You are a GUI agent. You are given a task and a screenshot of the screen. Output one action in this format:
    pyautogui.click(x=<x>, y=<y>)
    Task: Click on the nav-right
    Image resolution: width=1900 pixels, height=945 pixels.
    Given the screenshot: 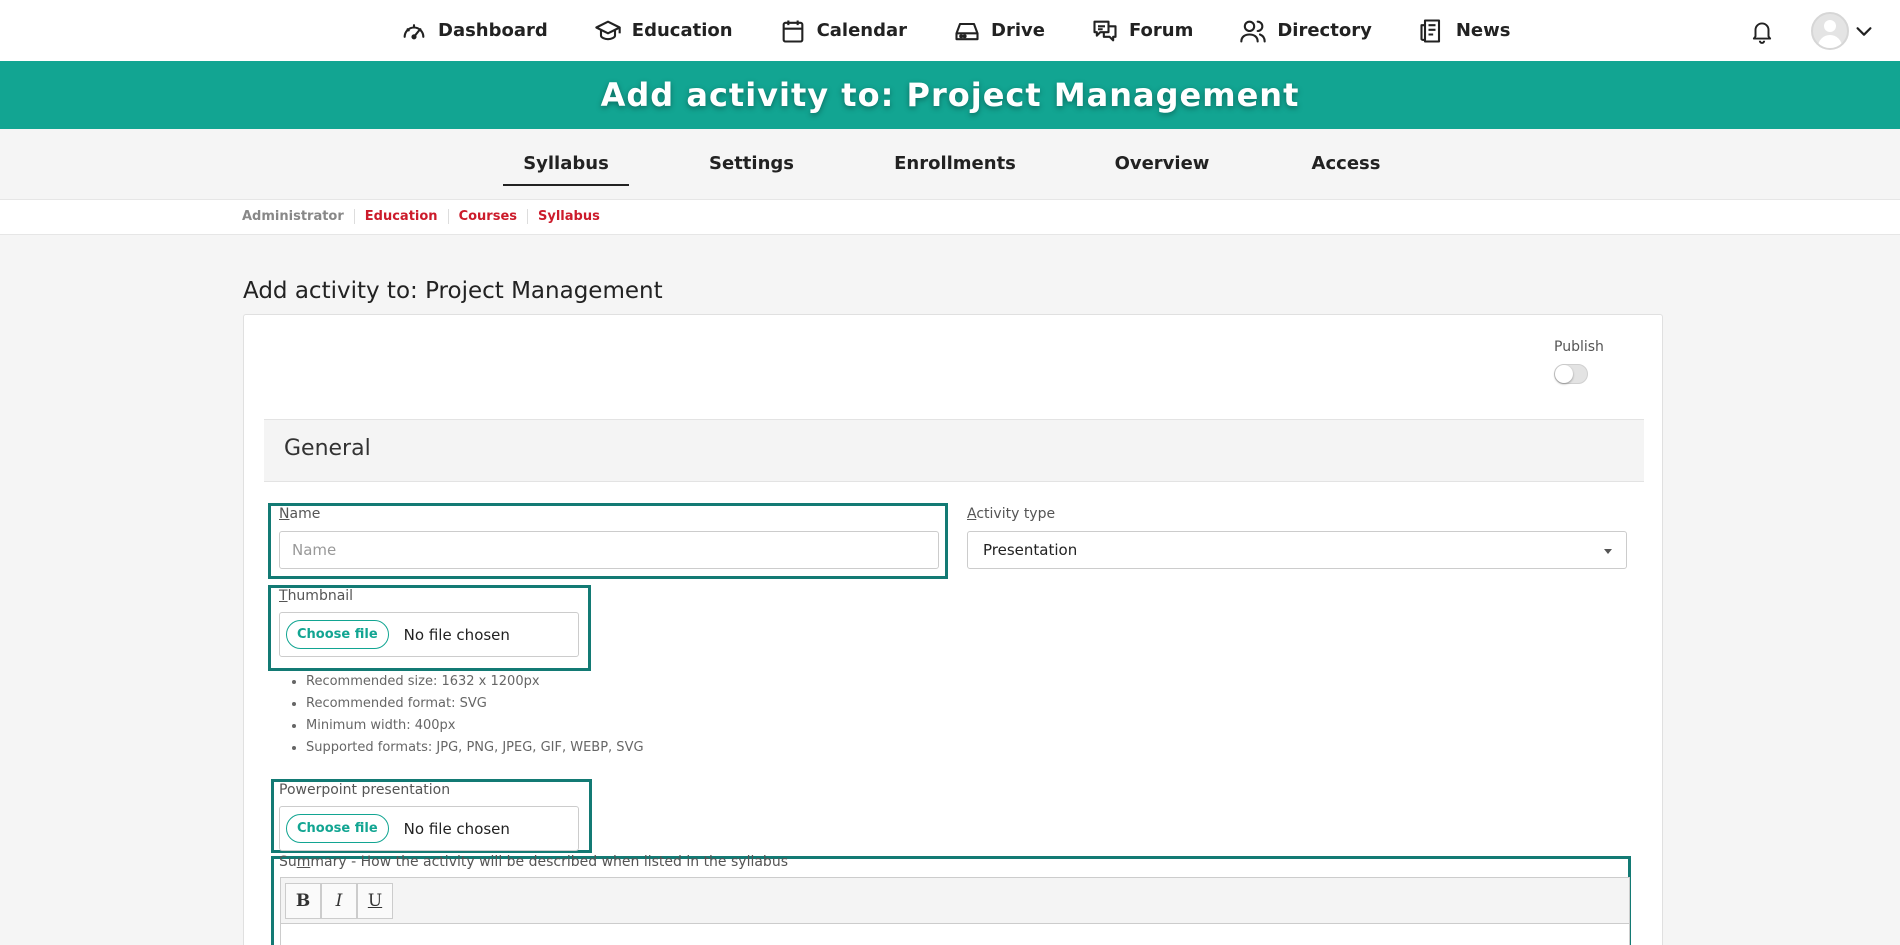 What is the action you would take?
    pyautogui.click(x=1812, y=30)
    